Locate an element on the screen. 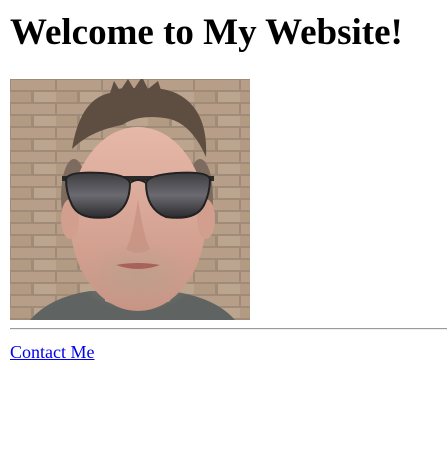 This screenshot has width=447, height=473. contact-link: Contact Me is located at coordinates (52, 352).